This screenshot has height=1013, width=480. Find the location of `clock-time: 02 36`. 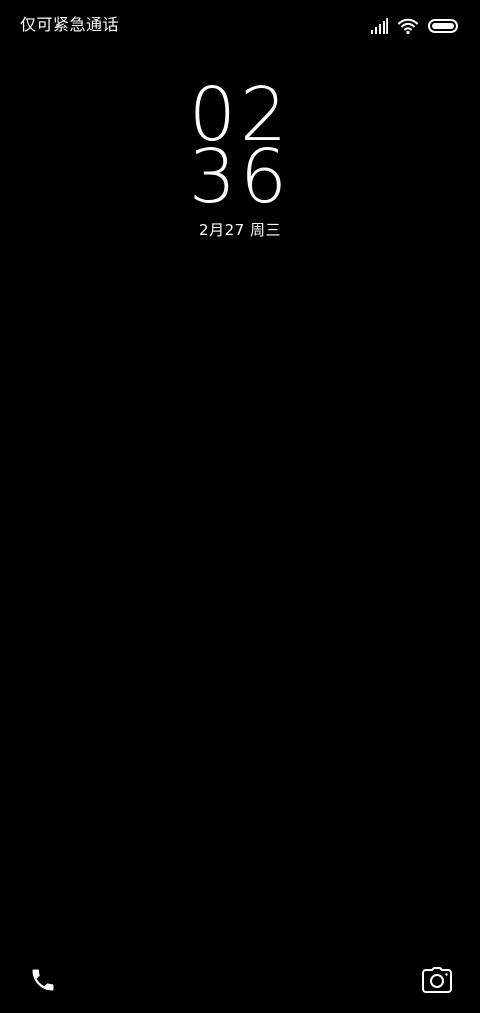

clock-time: 02 36 is located at coordinates (240, 149).